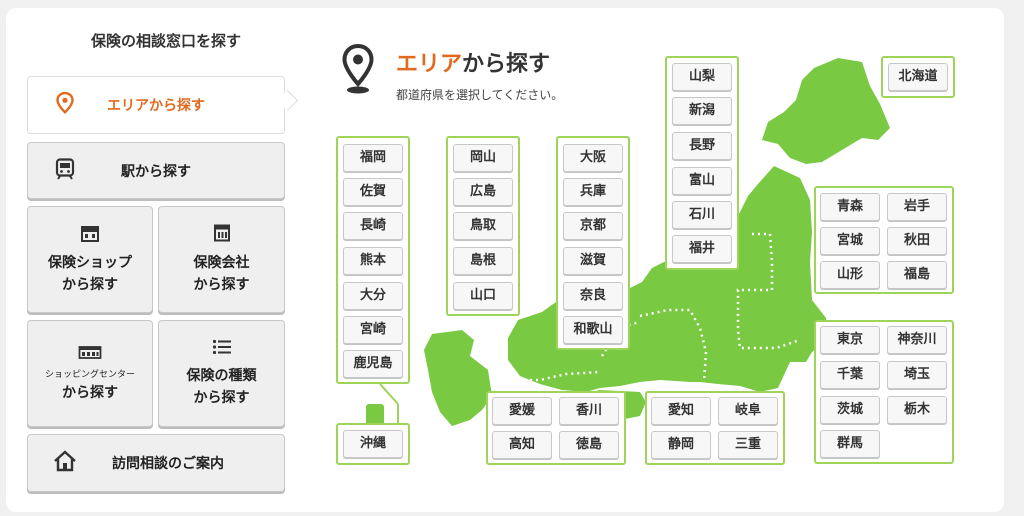 The width and height of the screenshot is (1024, 516). What do you see at coordinates (702, 249) in the screenshot?
I see `pref-fukui: 福井` at bounding box center [702, 249].